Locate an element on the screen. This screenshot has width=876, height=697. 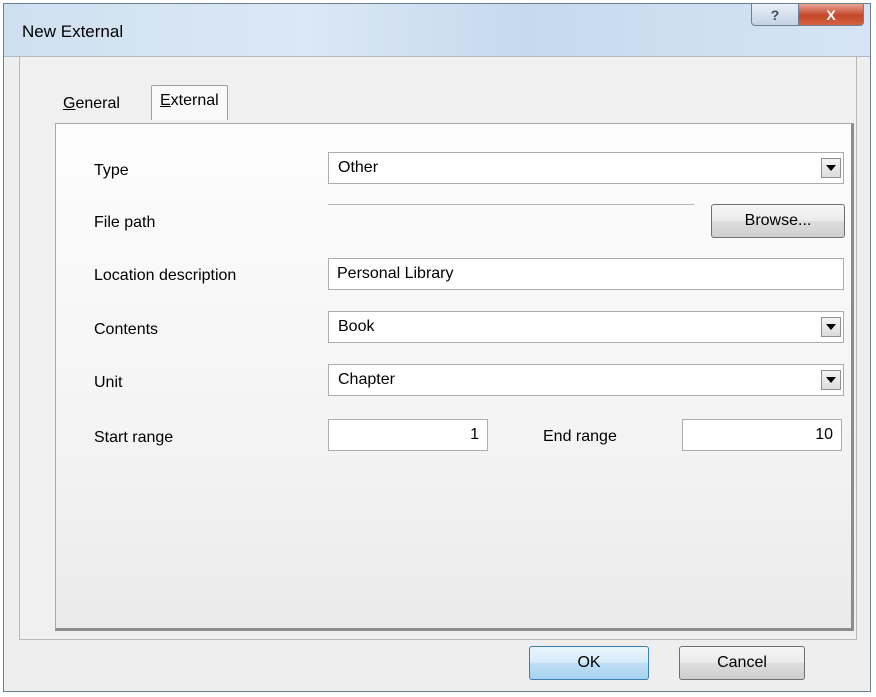
tab-external: External is located at coordinates (189, 102).